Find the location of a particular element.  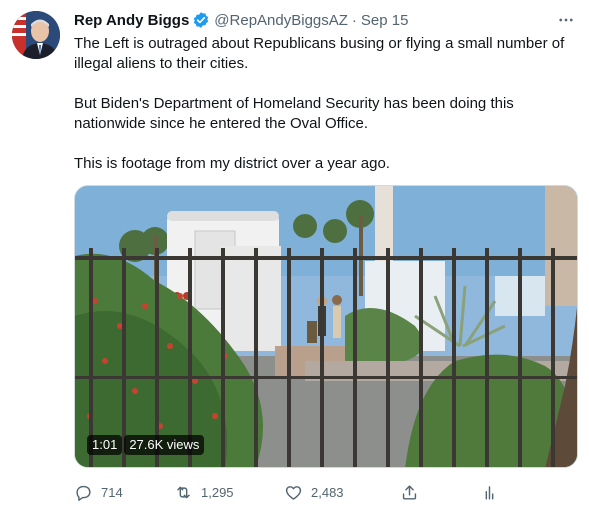

like-button: 2,483 is located at coordinates (314, 492).